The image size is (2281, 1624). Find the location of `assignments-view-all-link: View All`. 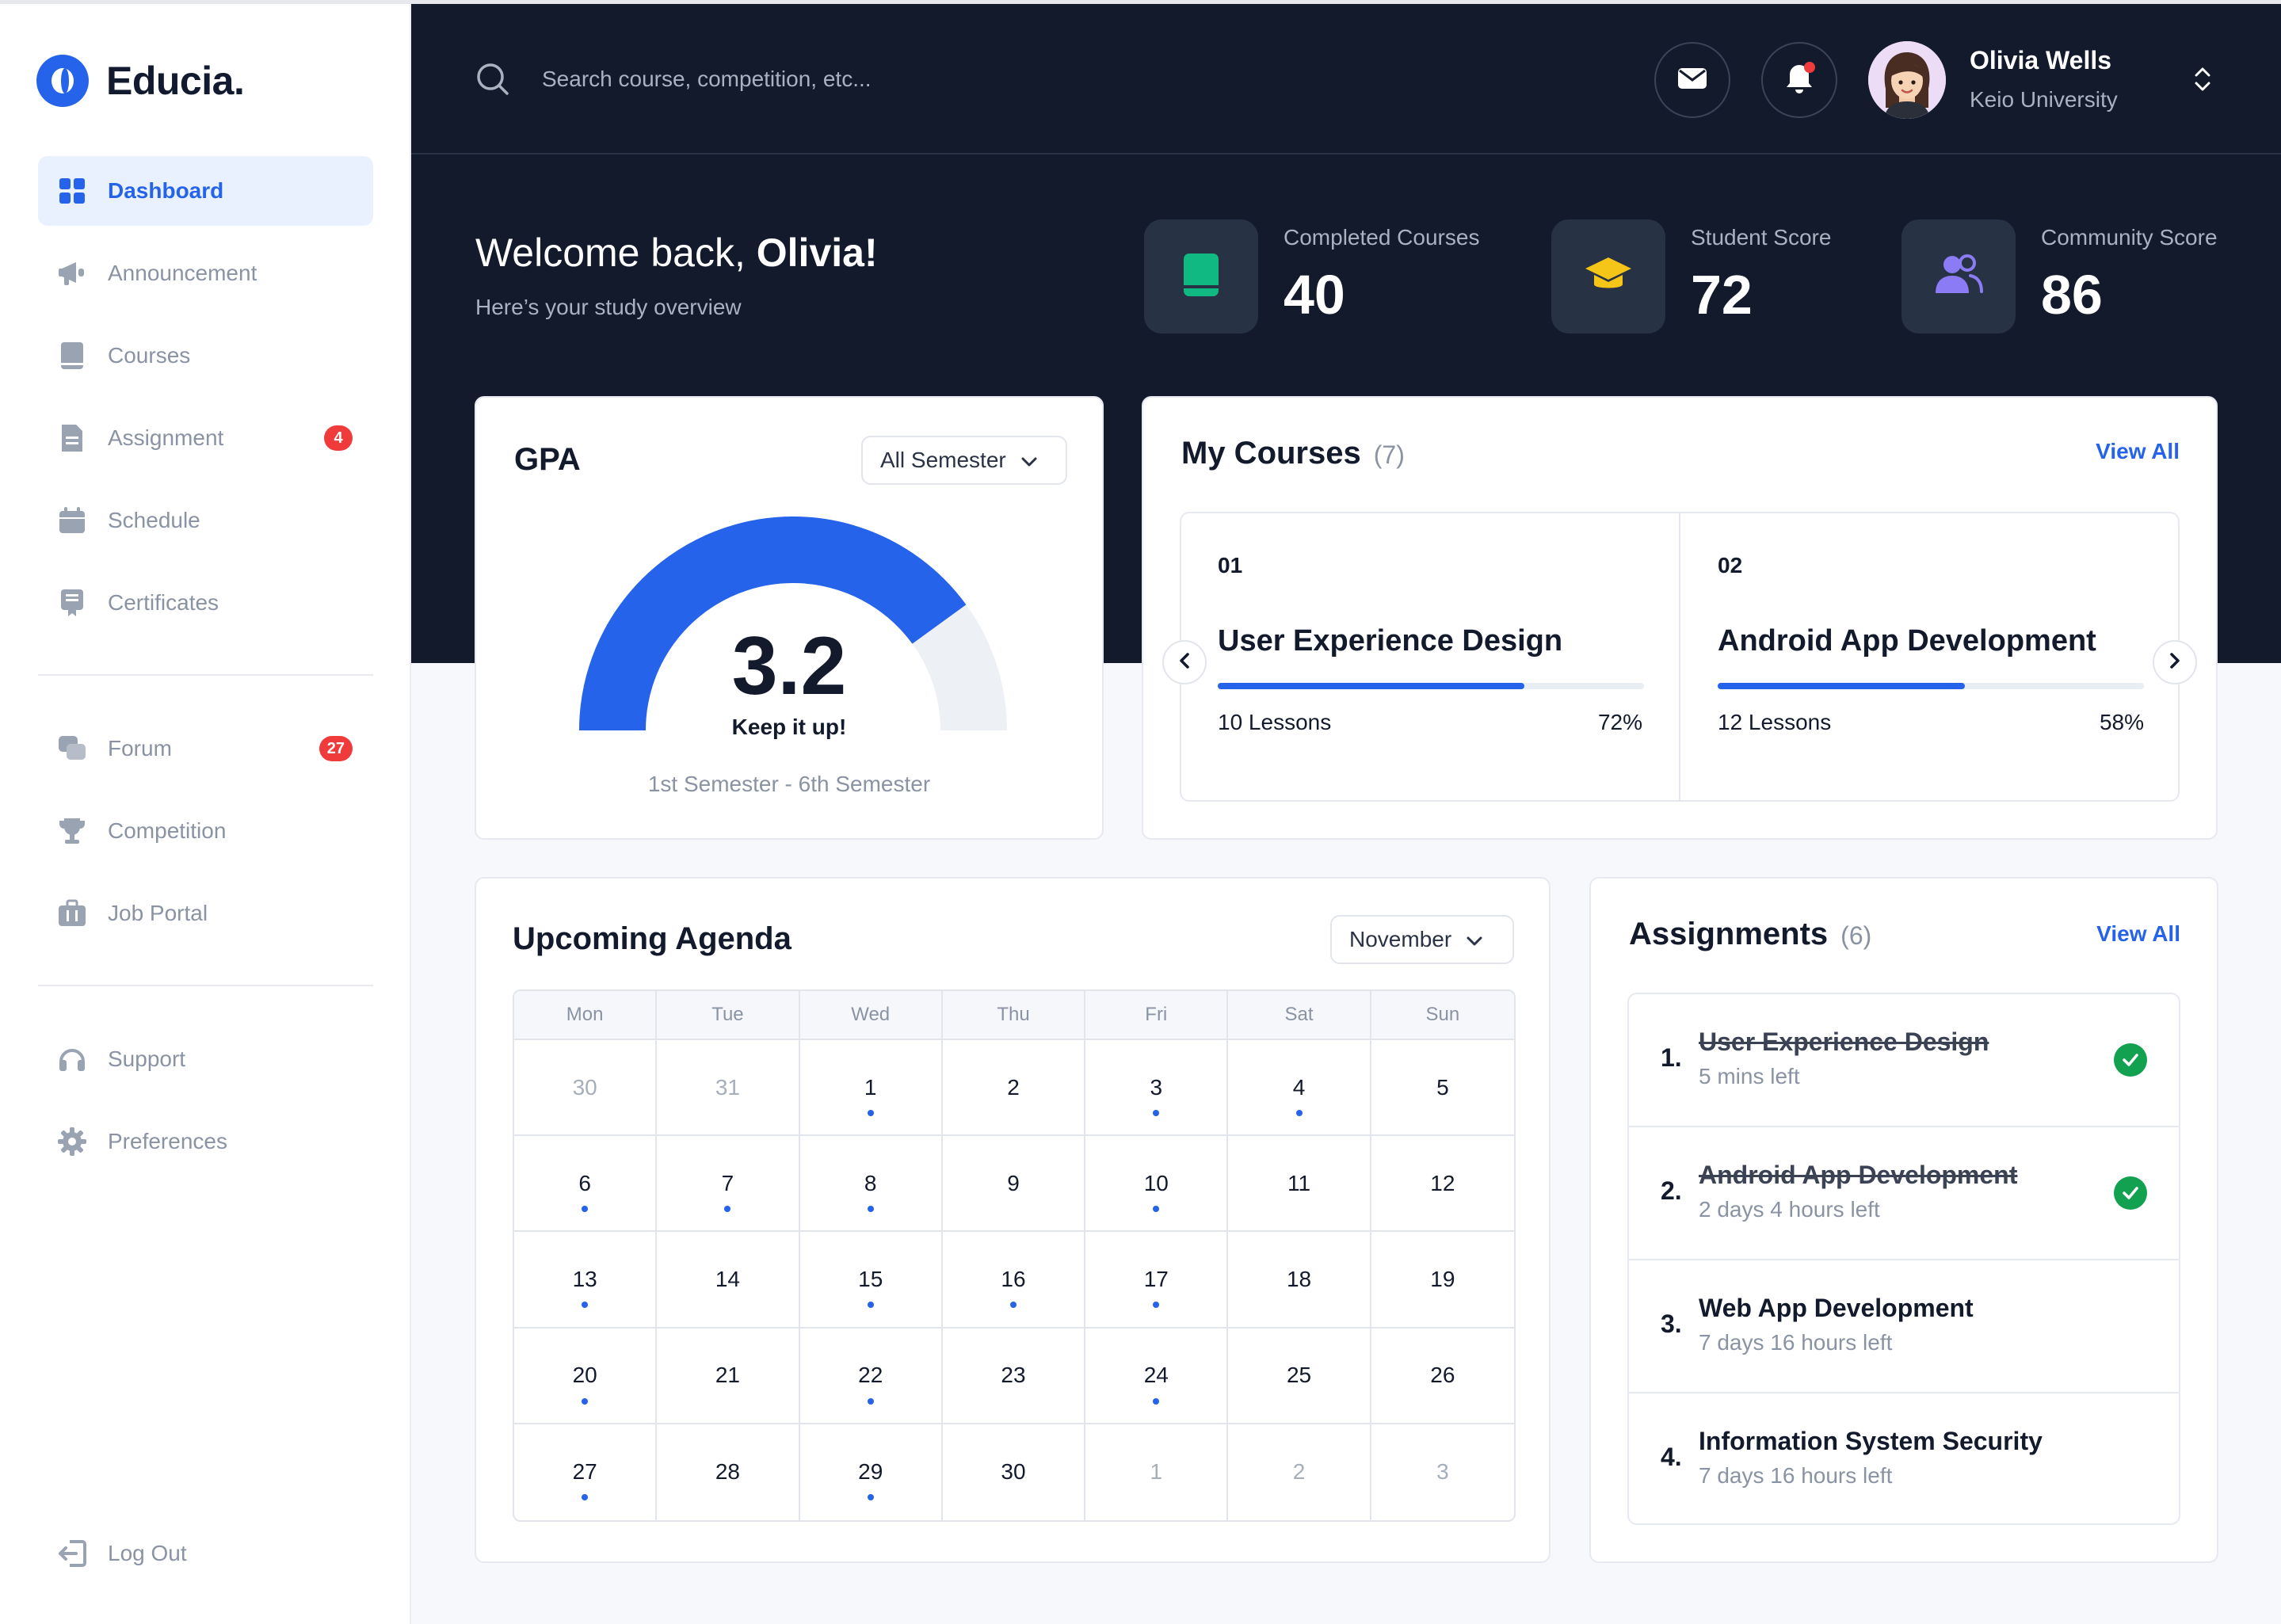

assignments-view-all-link: View All is located at coordinates (2138, 934).